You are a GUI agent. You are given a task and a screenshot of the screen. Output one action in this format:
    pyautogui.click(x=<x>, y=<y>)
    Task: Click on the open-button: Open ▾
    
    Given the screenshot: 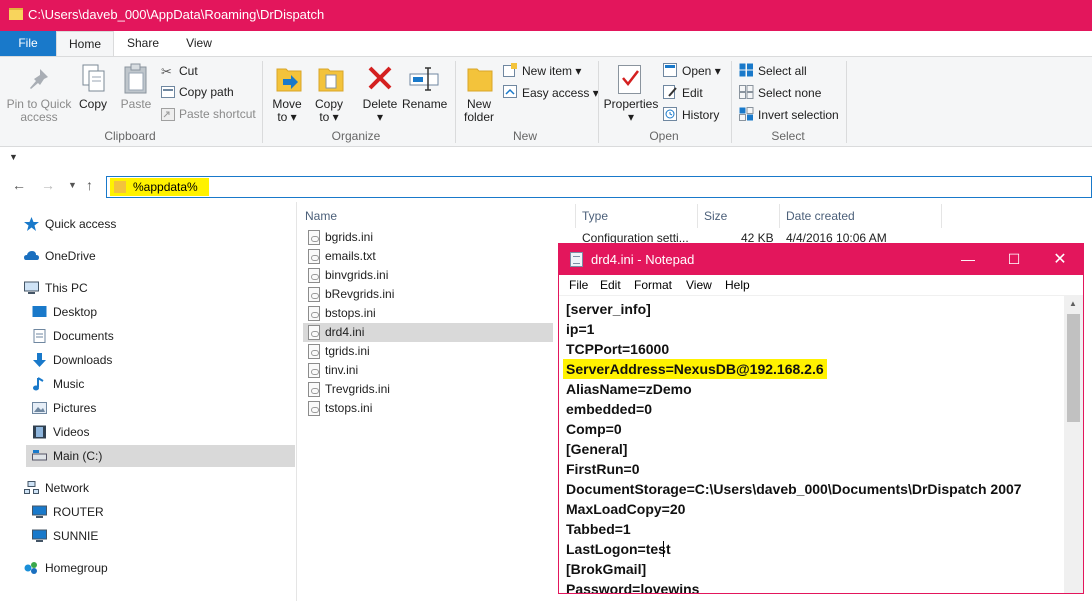 What is the action you would take?
    pyautogui.click(x=701, y=71)
    